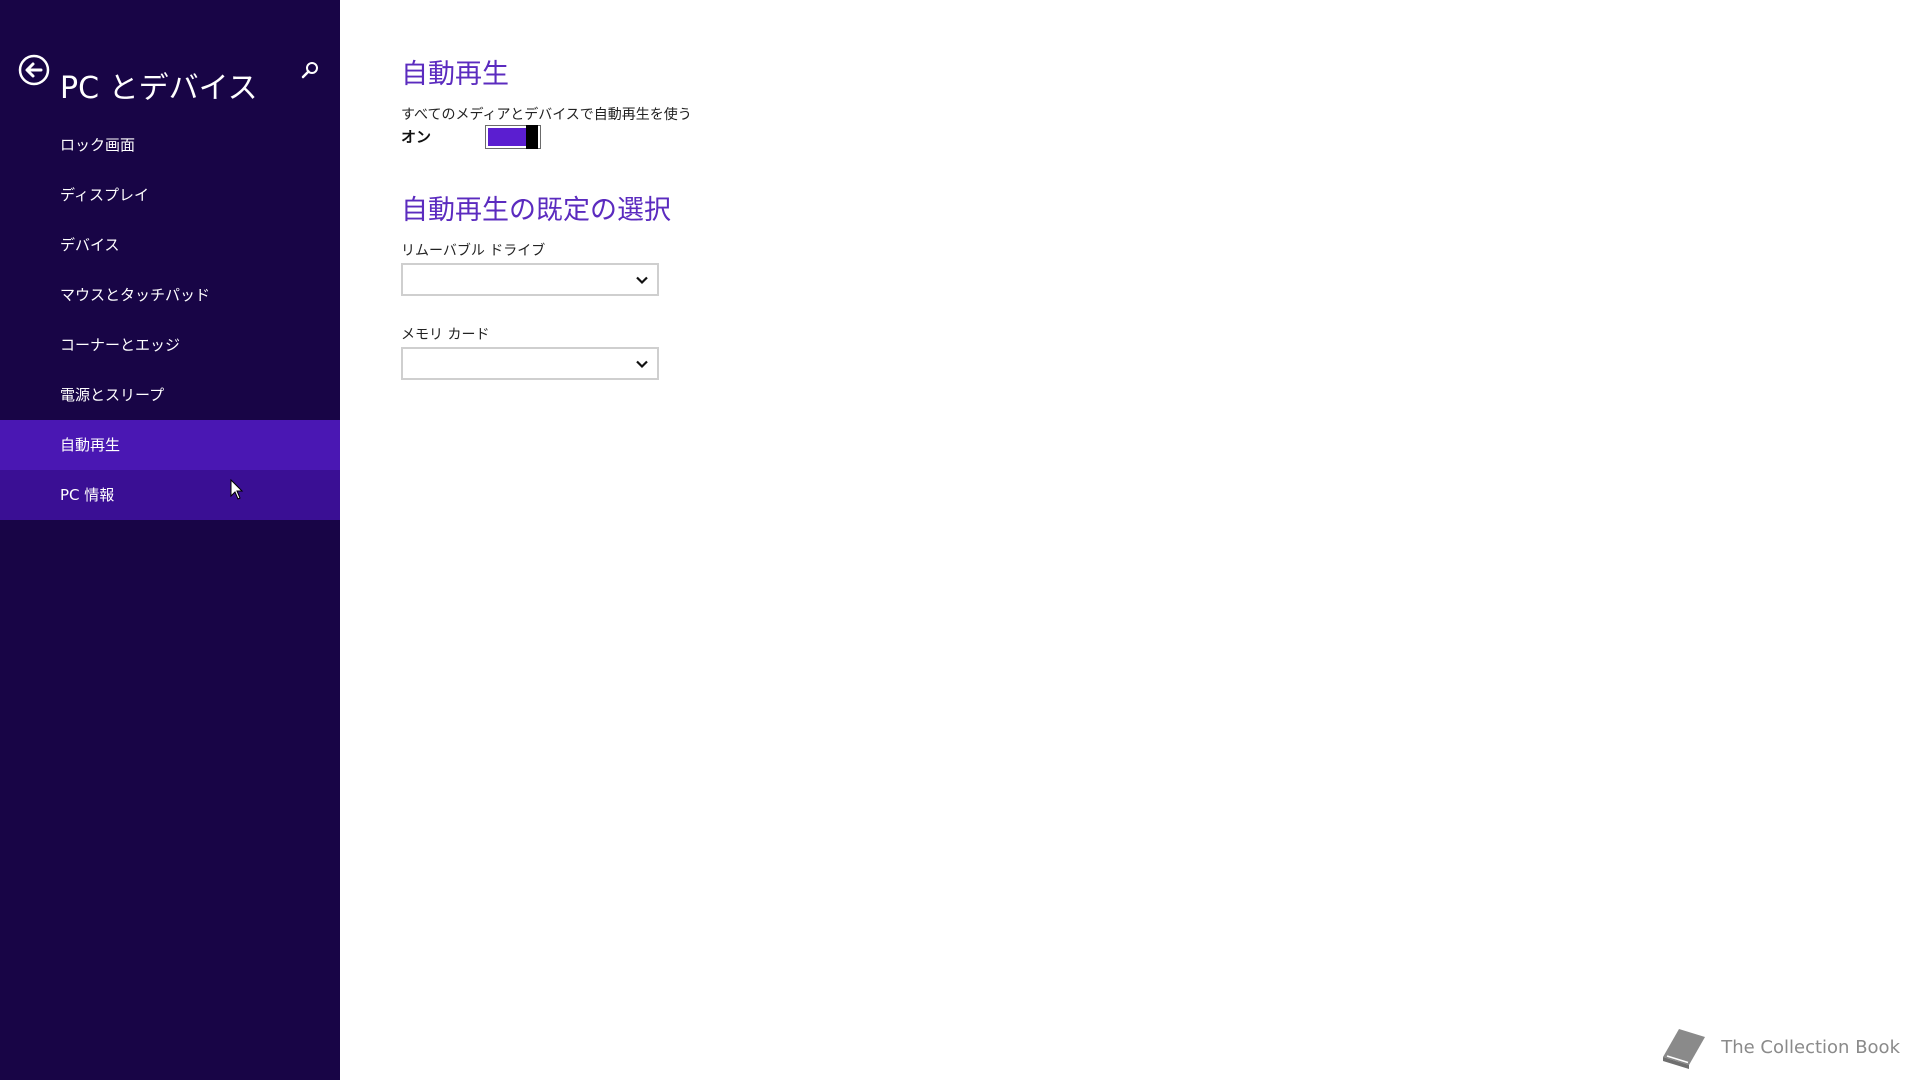 The image size is (1920, 1080). I want to click on sidebar-item-display: ディスプレイ, so click(170, 195).